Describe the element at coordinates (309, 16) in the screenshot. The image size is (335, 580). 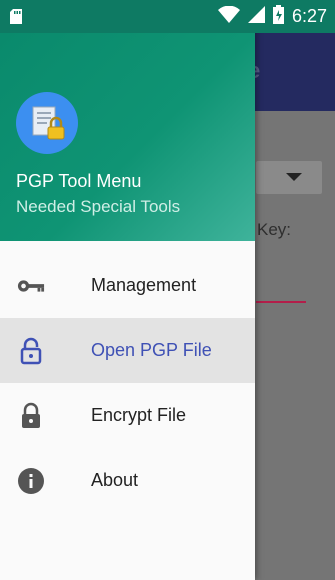
I see `clock: 6:27` at that location.